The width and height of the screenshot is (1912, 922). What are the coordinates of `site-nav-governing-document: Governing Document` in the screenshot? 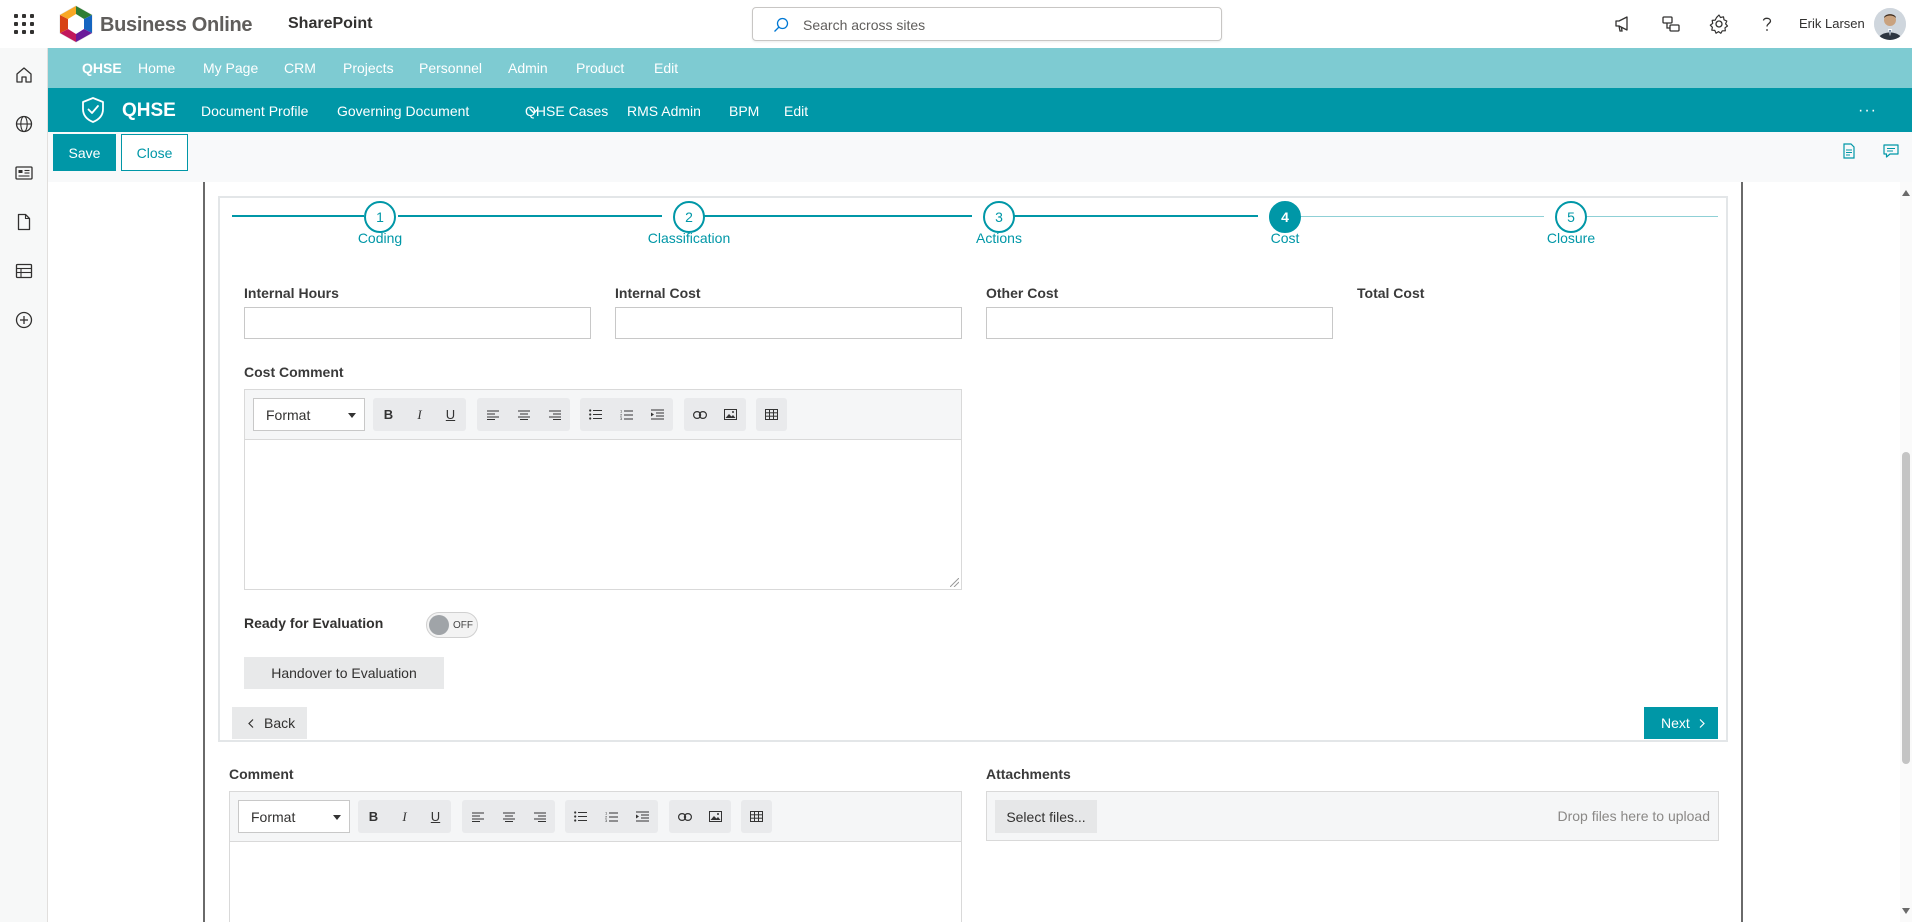 It's located at (403, 111).